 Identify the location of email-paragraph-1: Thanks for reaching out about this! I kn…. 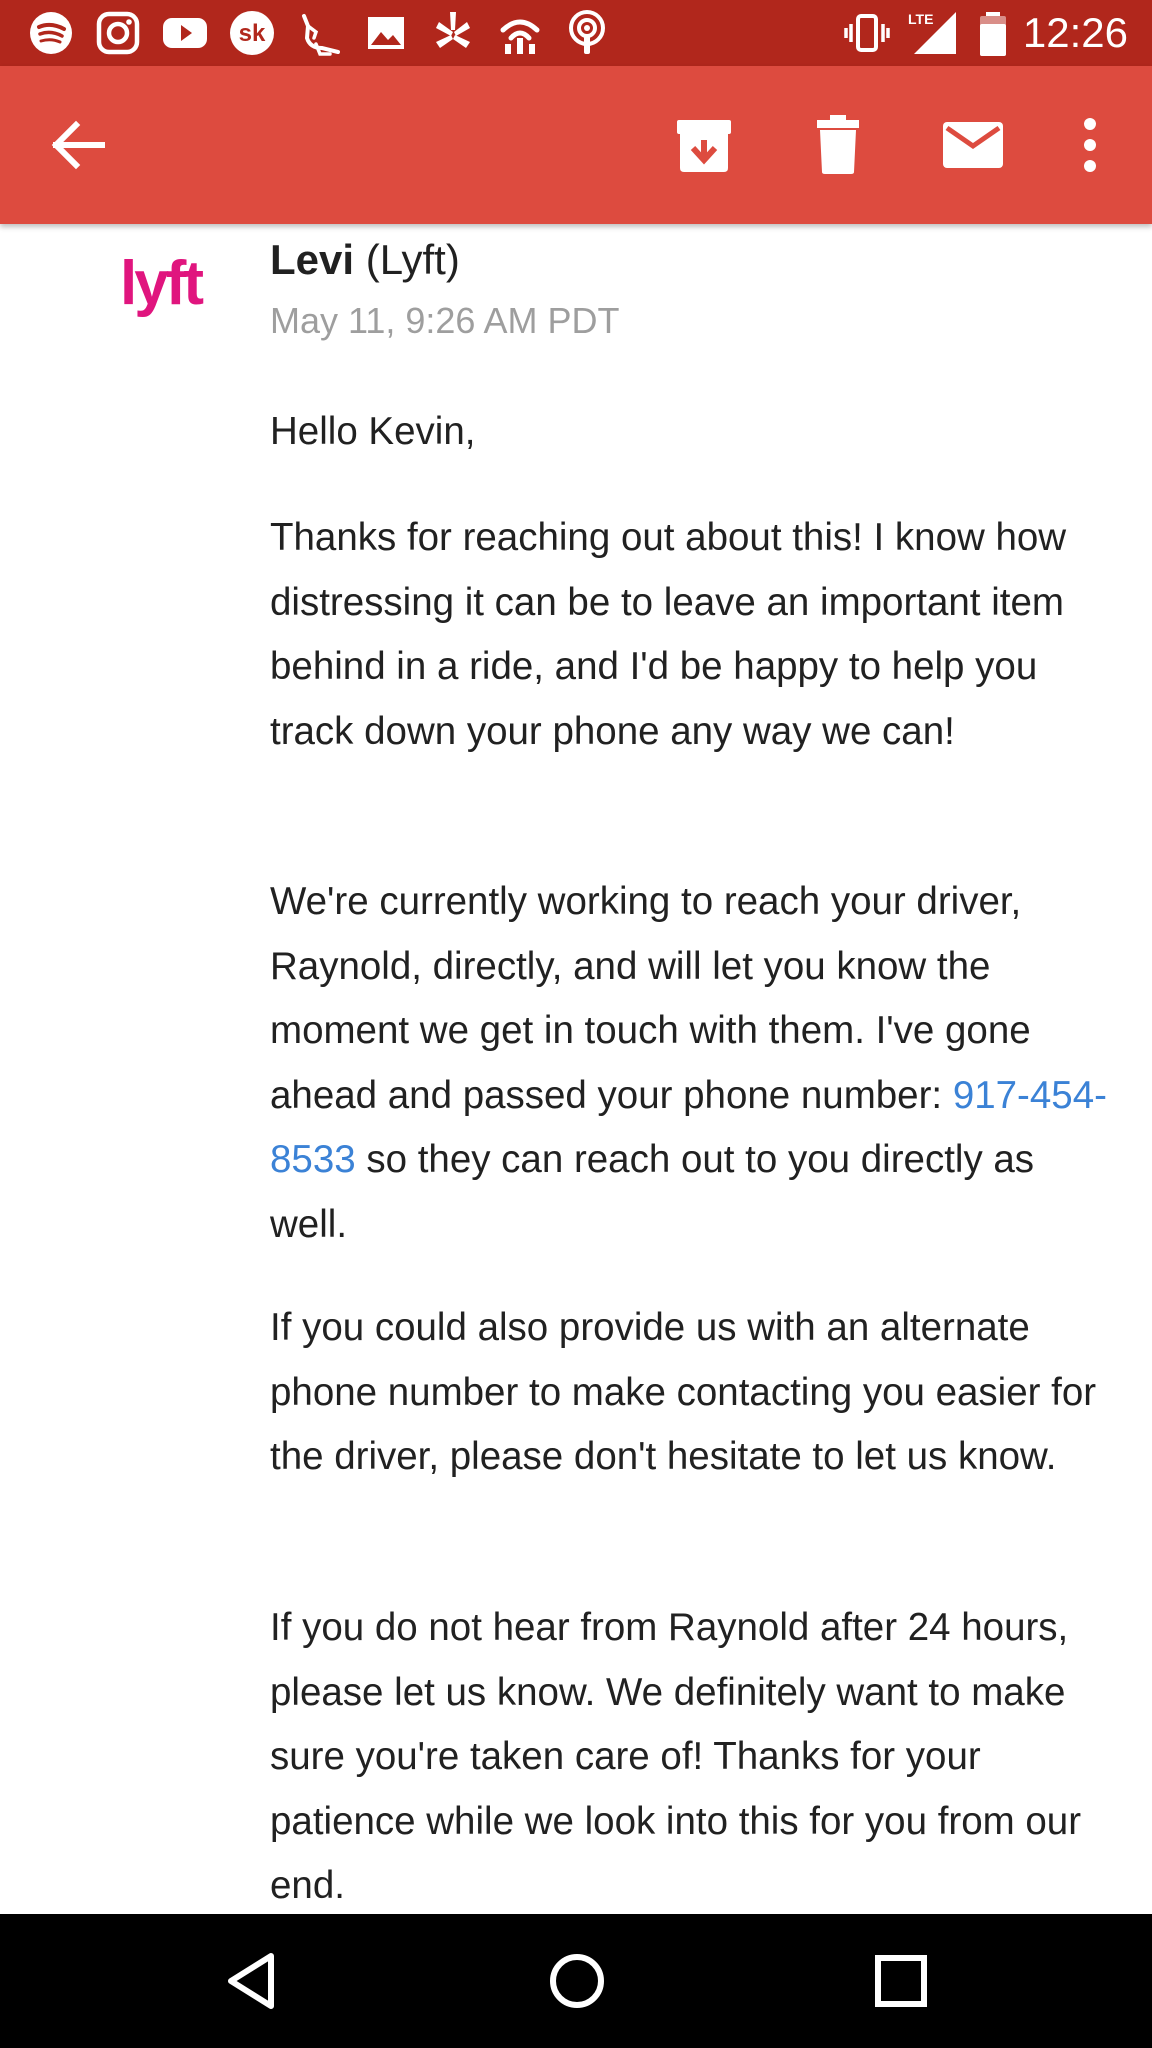
(668, 634).